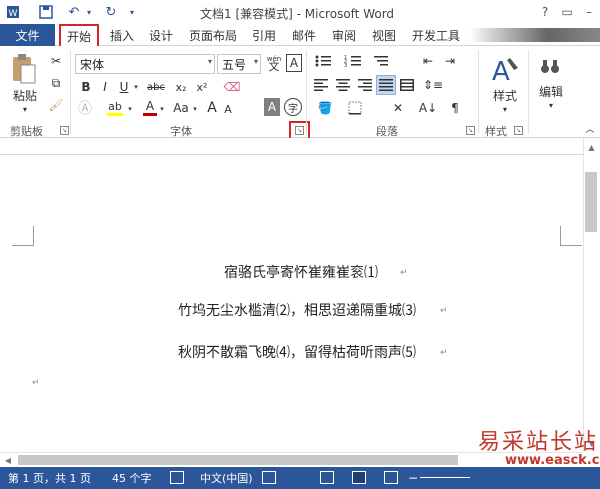 The image size is (600, 489). I want to click on distributed-icon, so click(407, 85).